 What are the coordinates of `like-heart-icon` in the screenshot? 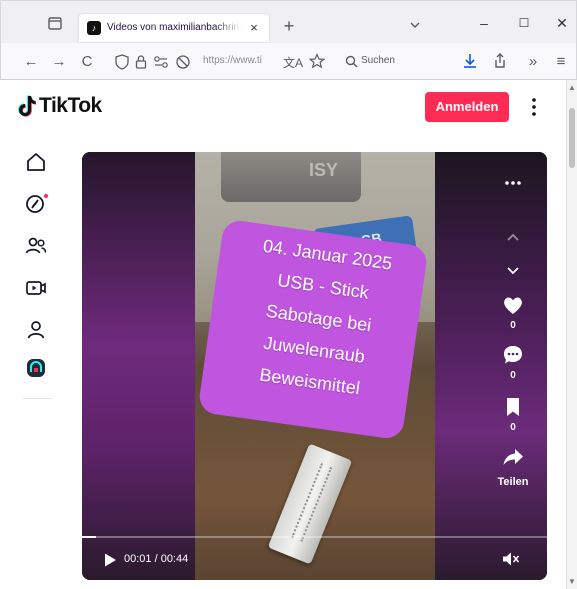 It's located at (513, 307).